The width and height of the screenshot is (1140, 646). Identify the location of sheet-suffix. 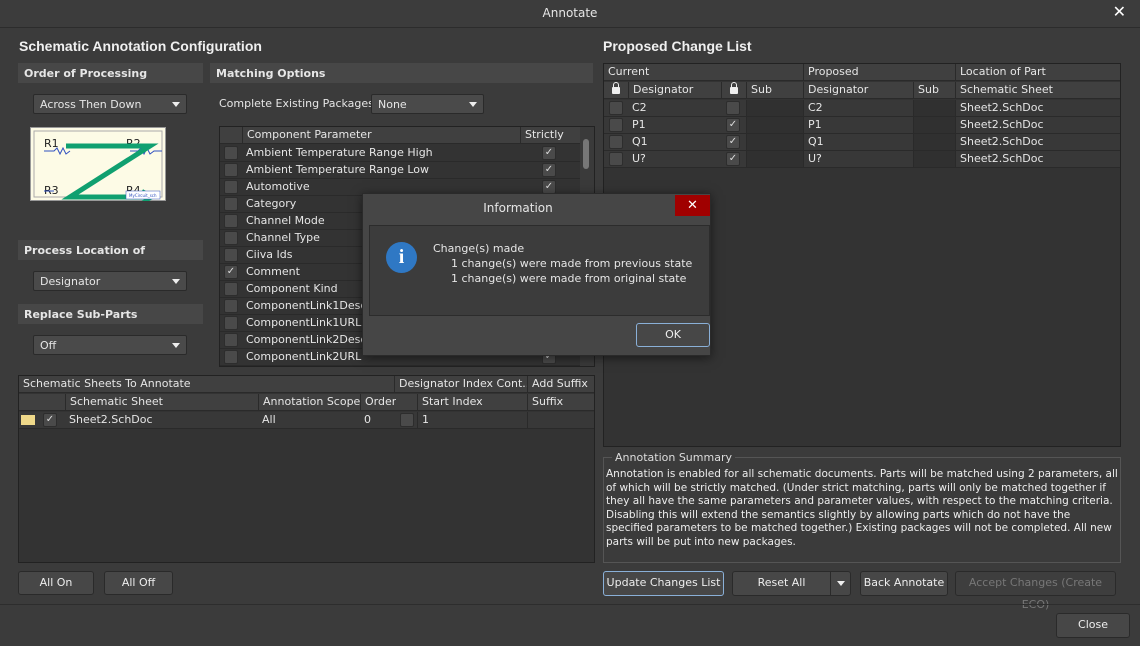
(561, 420).